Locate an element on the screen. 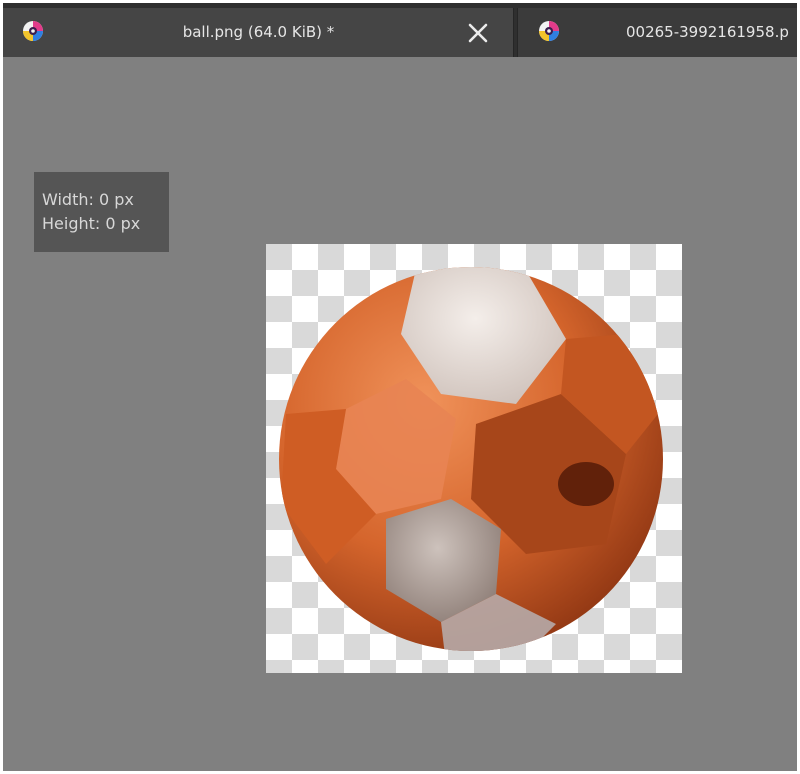  krita-app-icon is located at coordinates (549, 31).